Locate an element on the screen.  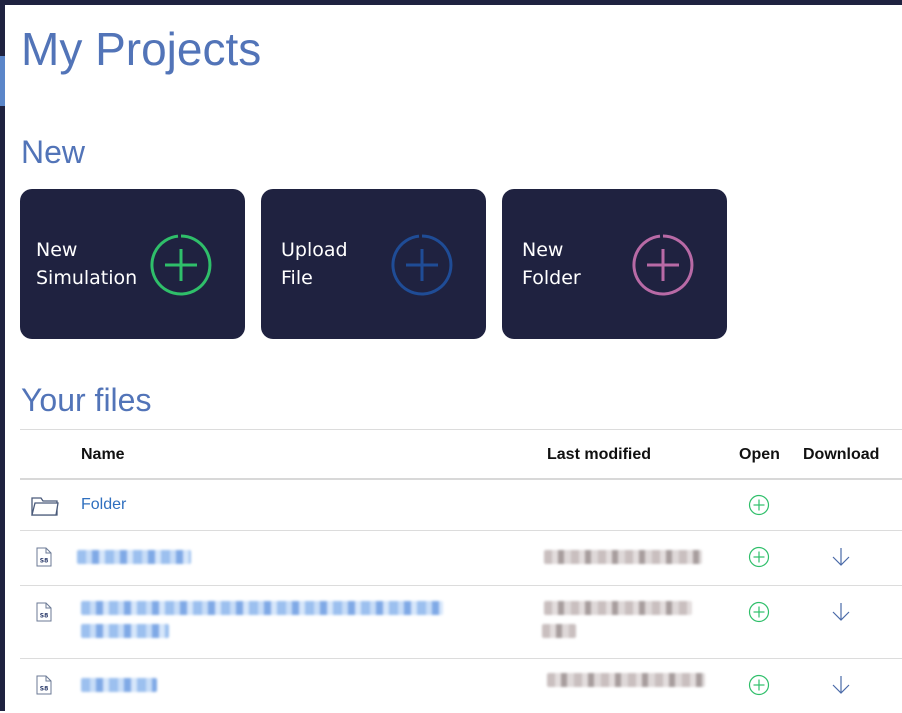
upload-file-card: Upload File is located at coordinates (373, 264).